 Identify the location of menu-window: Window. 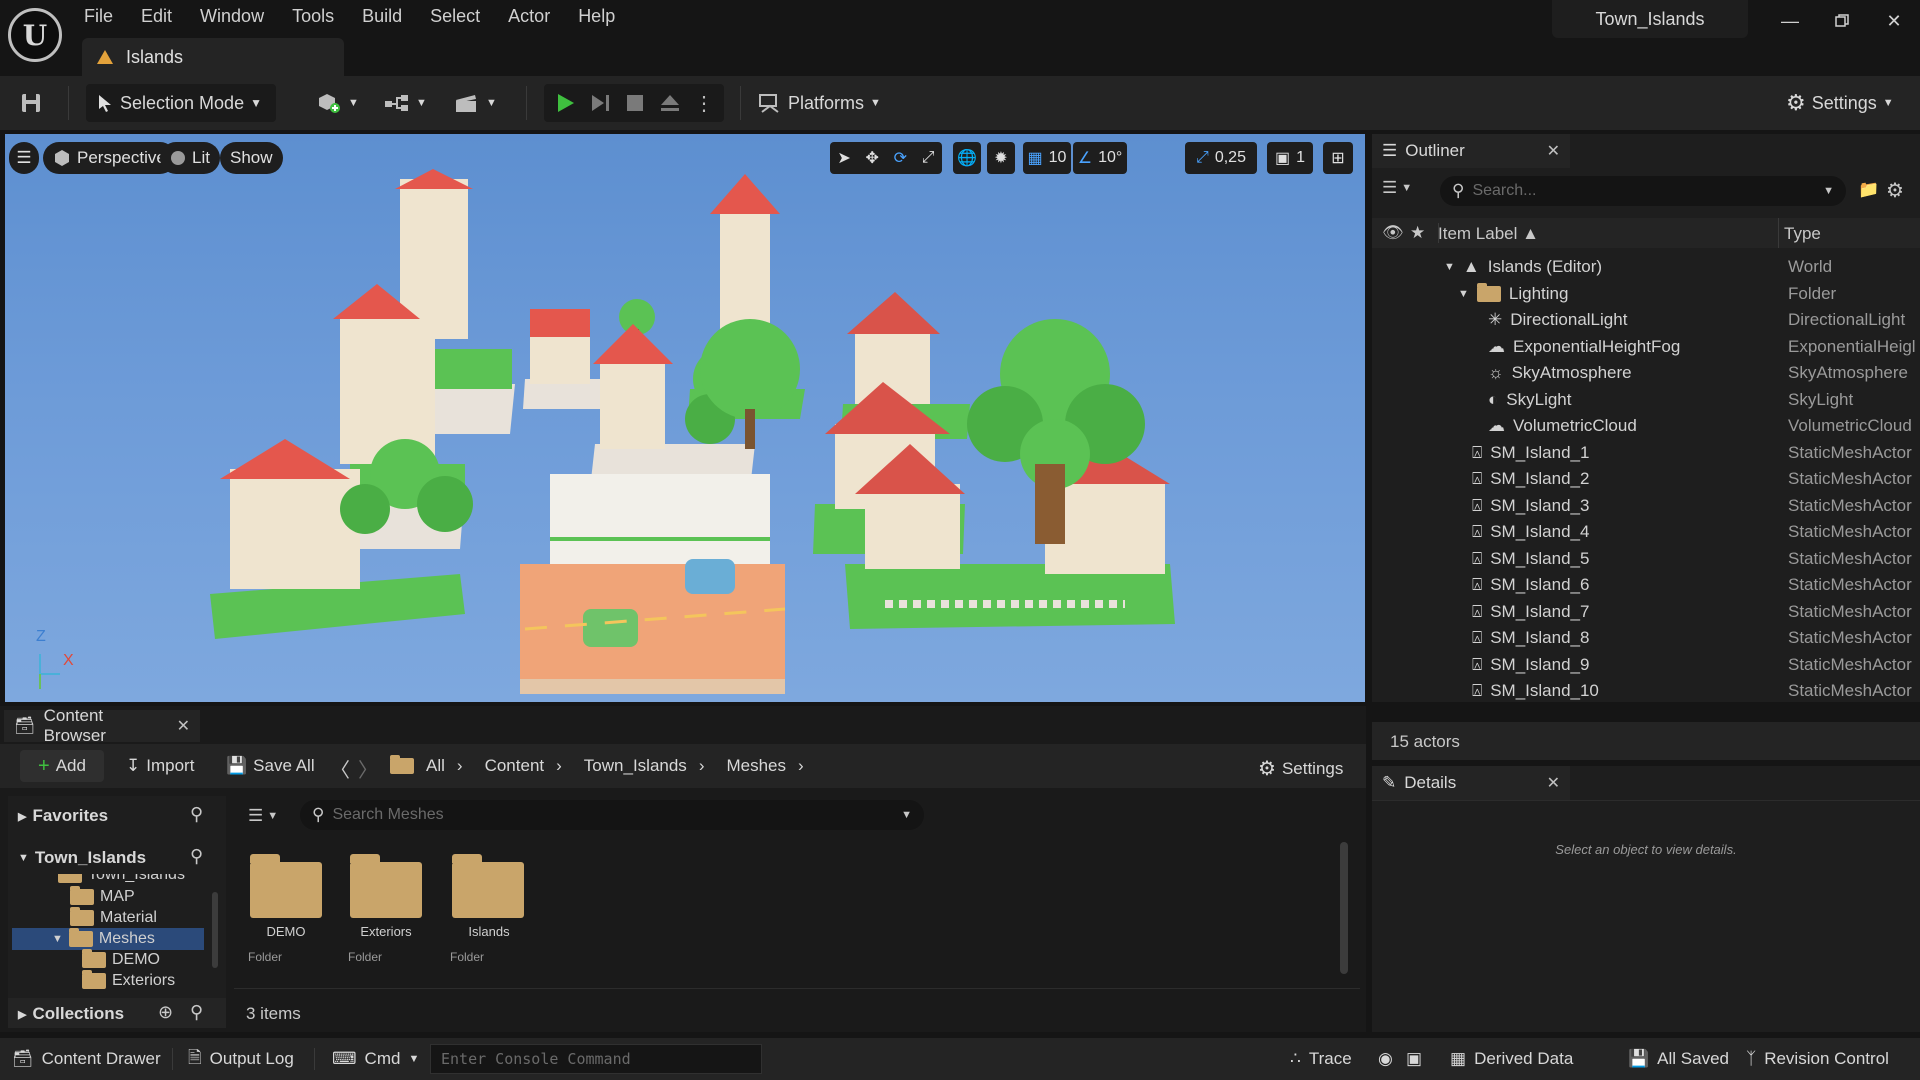
(232, 16).